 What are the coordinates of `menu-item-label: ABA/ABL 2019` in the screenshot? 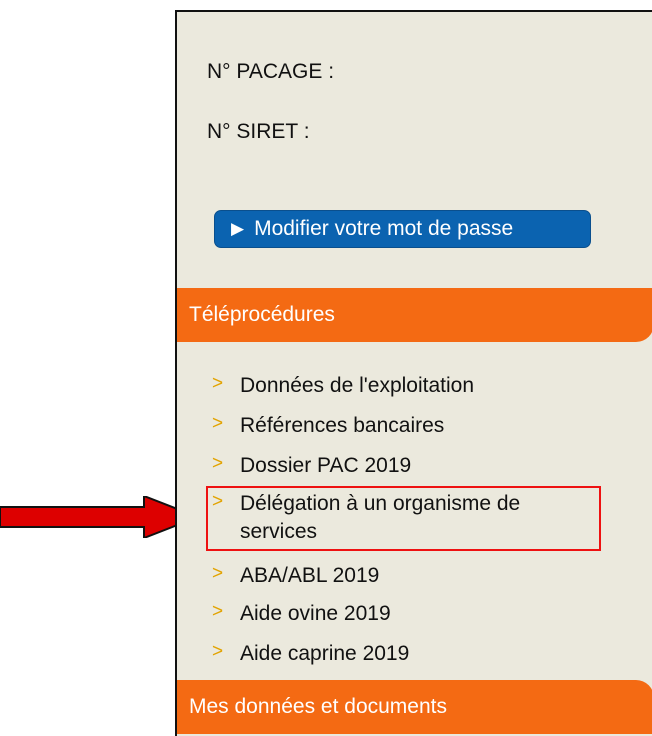 It's located at (310, 575).